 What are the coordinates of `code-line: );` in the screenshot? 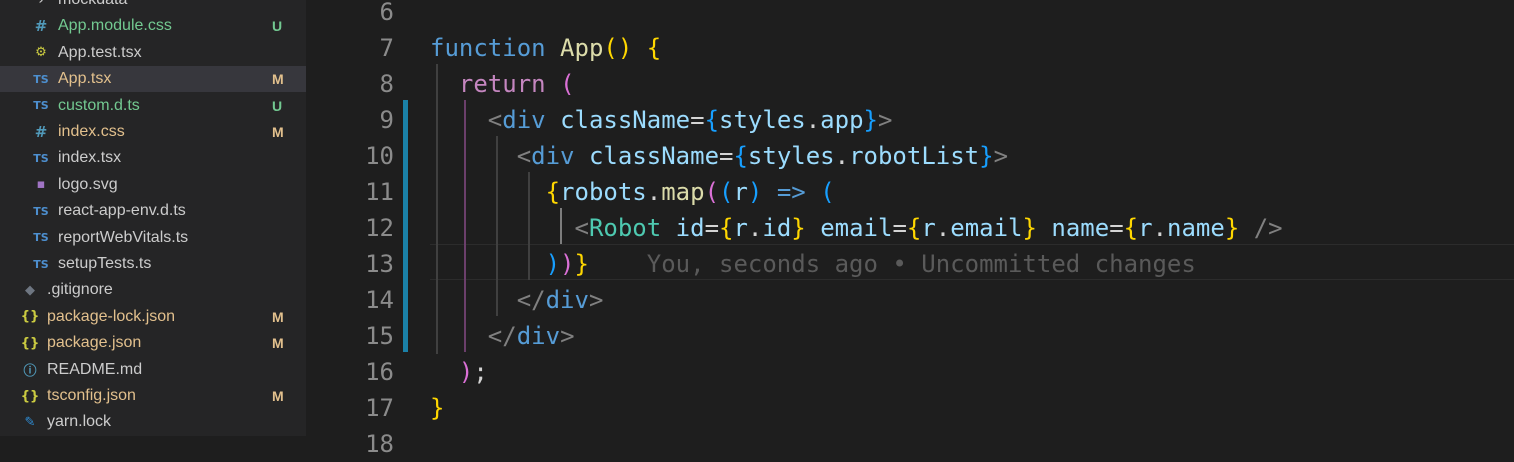 It's located at (459, 372).